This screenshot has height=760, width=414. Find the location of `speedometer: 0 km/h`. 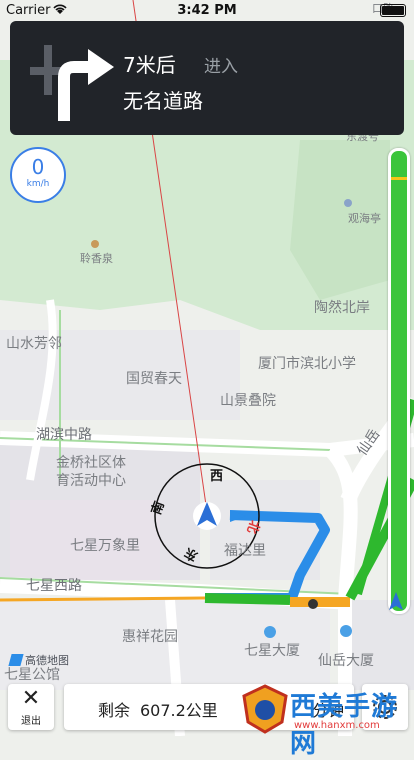

speedometer: 0 km/h is located at coordinates (38, 175).